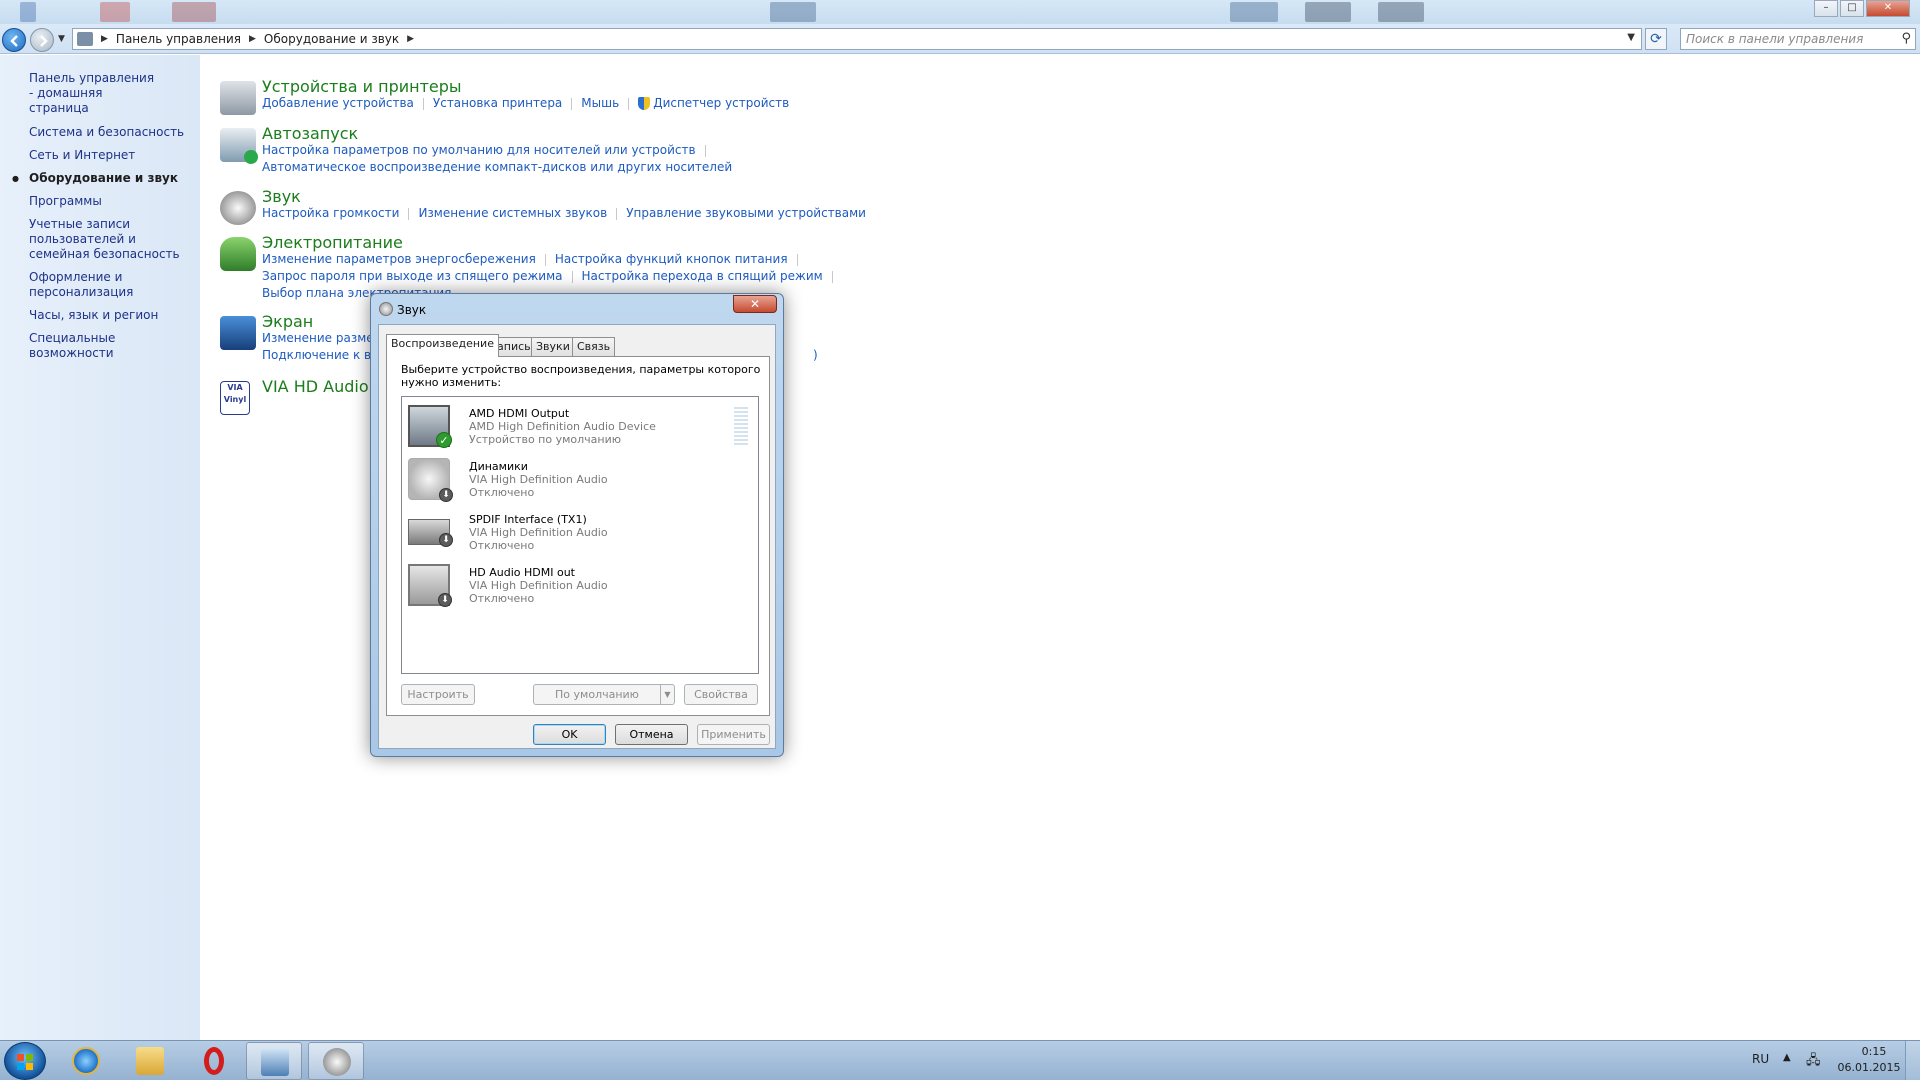  I want to click on link-power-settings: Изменение параметров энергосбережения, so click(399, 259).